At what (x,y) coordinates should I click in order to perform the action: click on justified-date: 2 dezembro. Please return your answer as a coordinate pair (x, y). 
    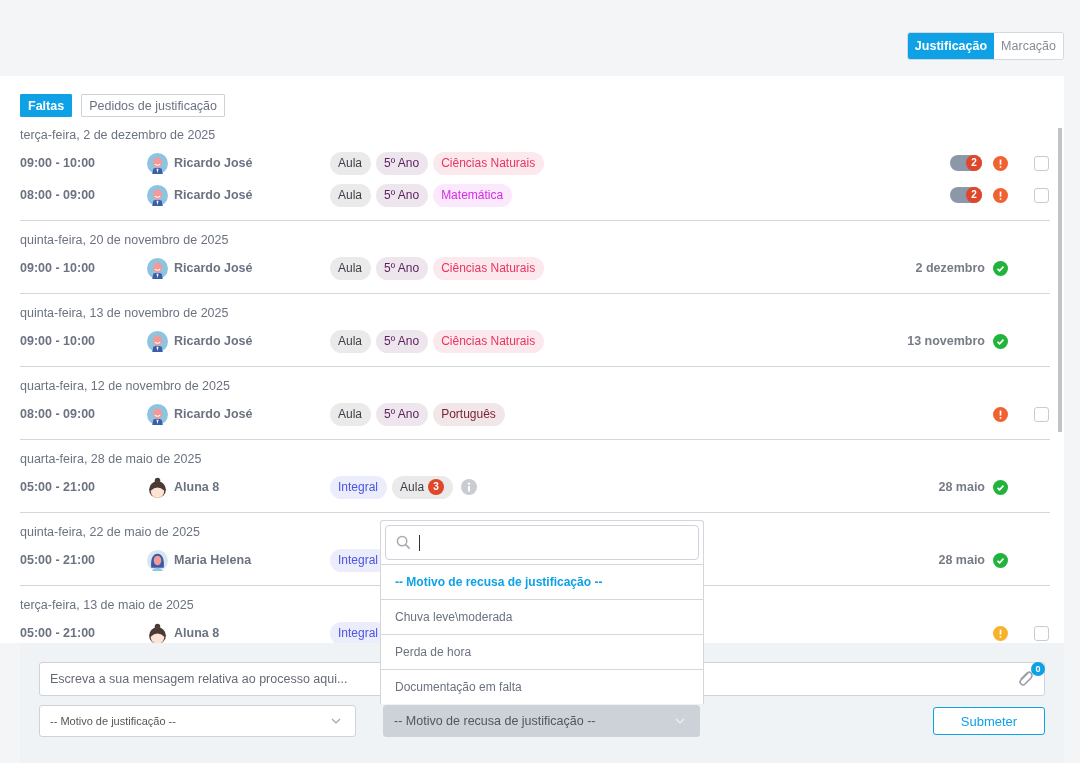
    Looking at the image, I should click on (950, 268).